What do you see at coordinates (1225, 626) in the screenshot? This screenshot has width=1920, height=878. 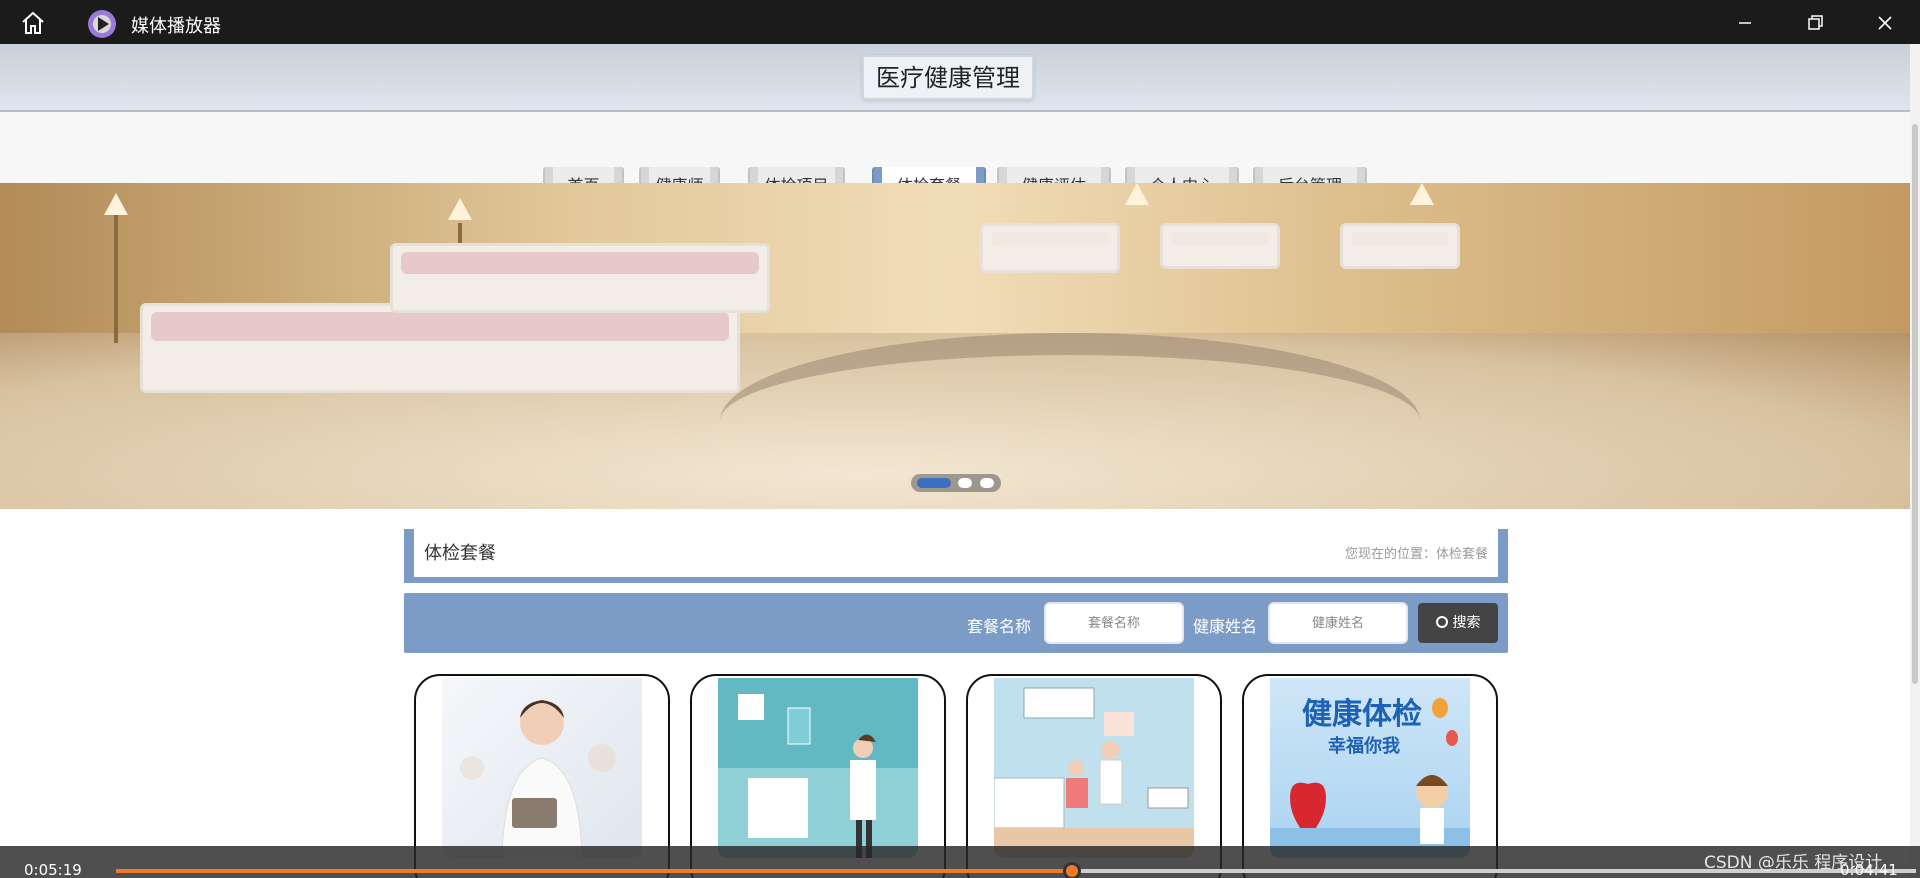 I see `health-name-label: 健康姓名` at bounding box center [1225, 626].